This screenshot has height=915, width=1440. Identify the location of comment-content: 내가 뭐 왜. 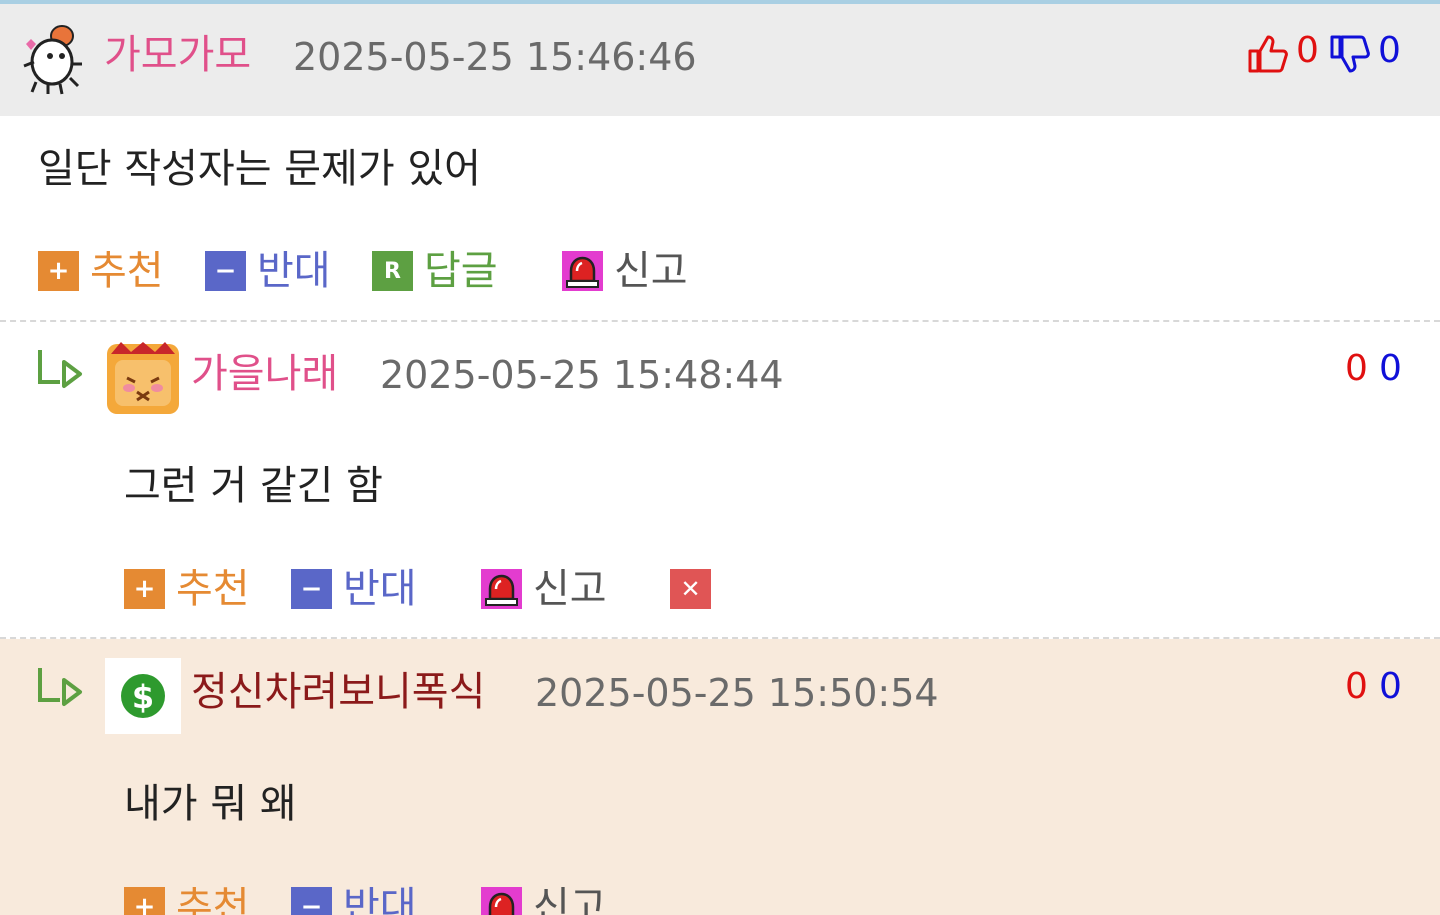
(210, 804).